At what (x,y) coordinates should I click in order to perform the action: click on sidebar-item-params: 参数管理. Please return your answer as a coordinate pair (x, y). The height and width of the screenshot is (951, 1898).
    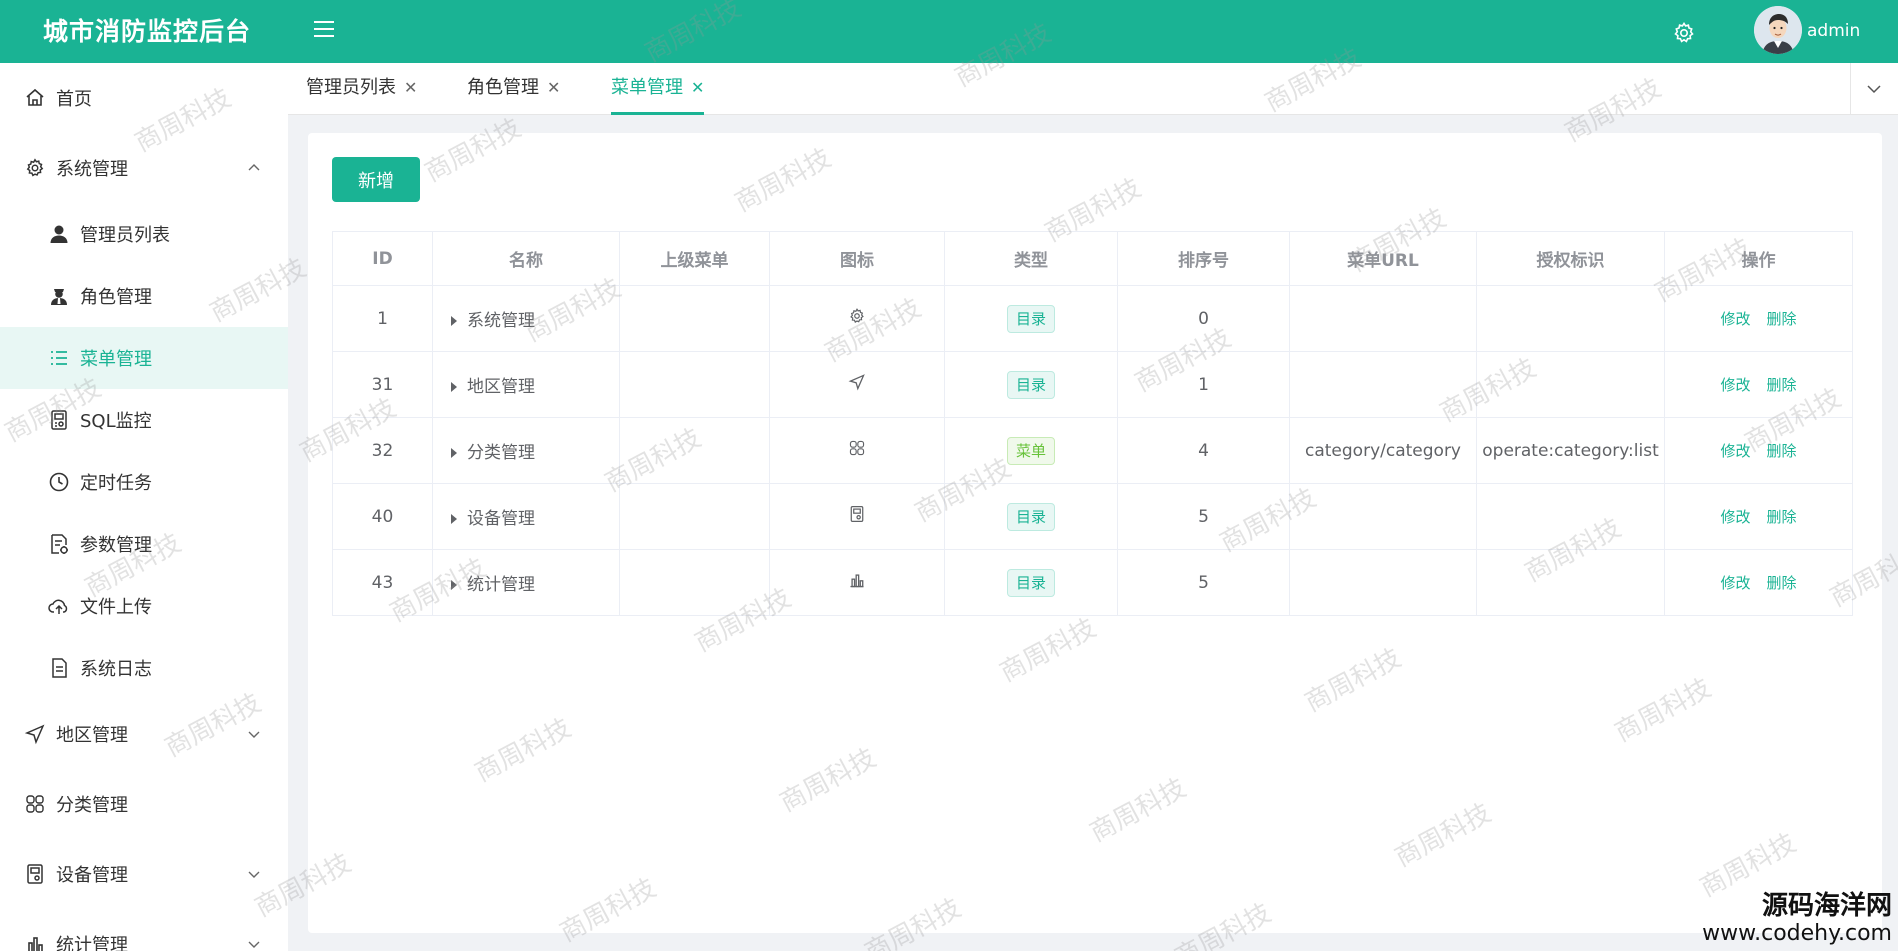
    Looking at the image, I should click on (144, 544).